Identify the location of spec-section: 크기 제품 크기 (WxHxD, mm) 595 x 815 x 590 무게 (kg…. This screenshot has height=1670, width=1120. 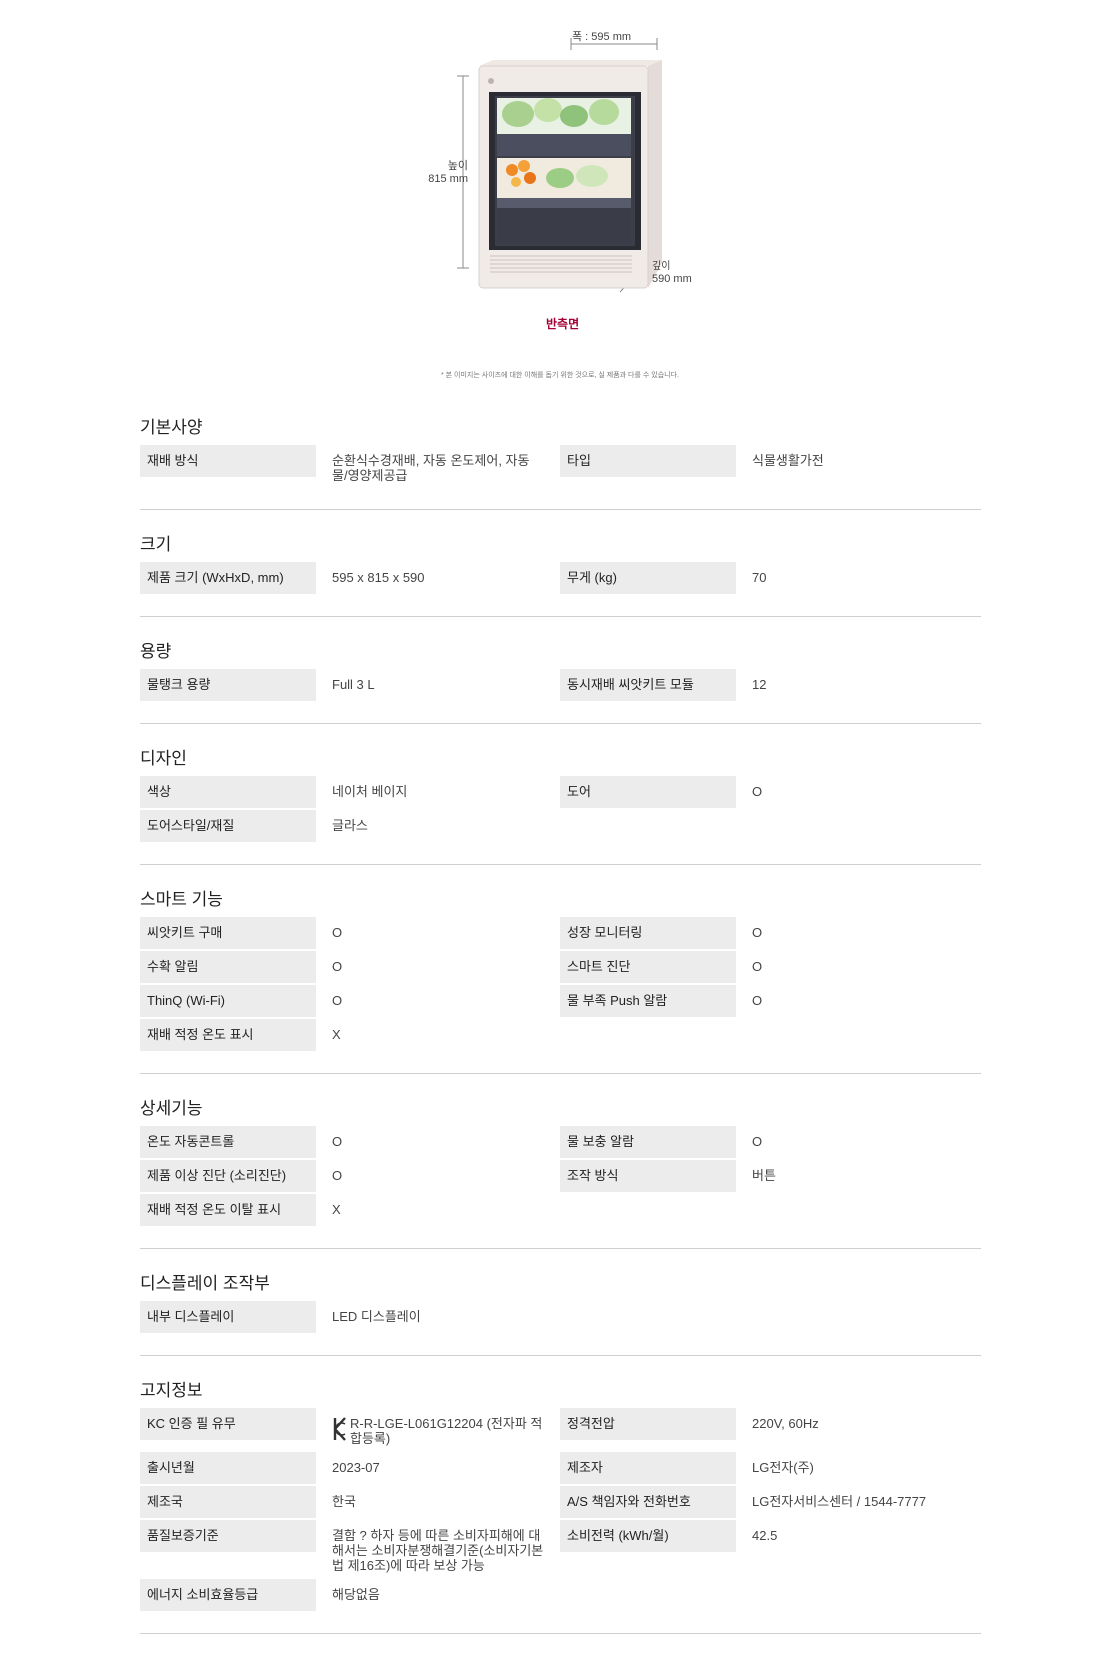
(560, 569).